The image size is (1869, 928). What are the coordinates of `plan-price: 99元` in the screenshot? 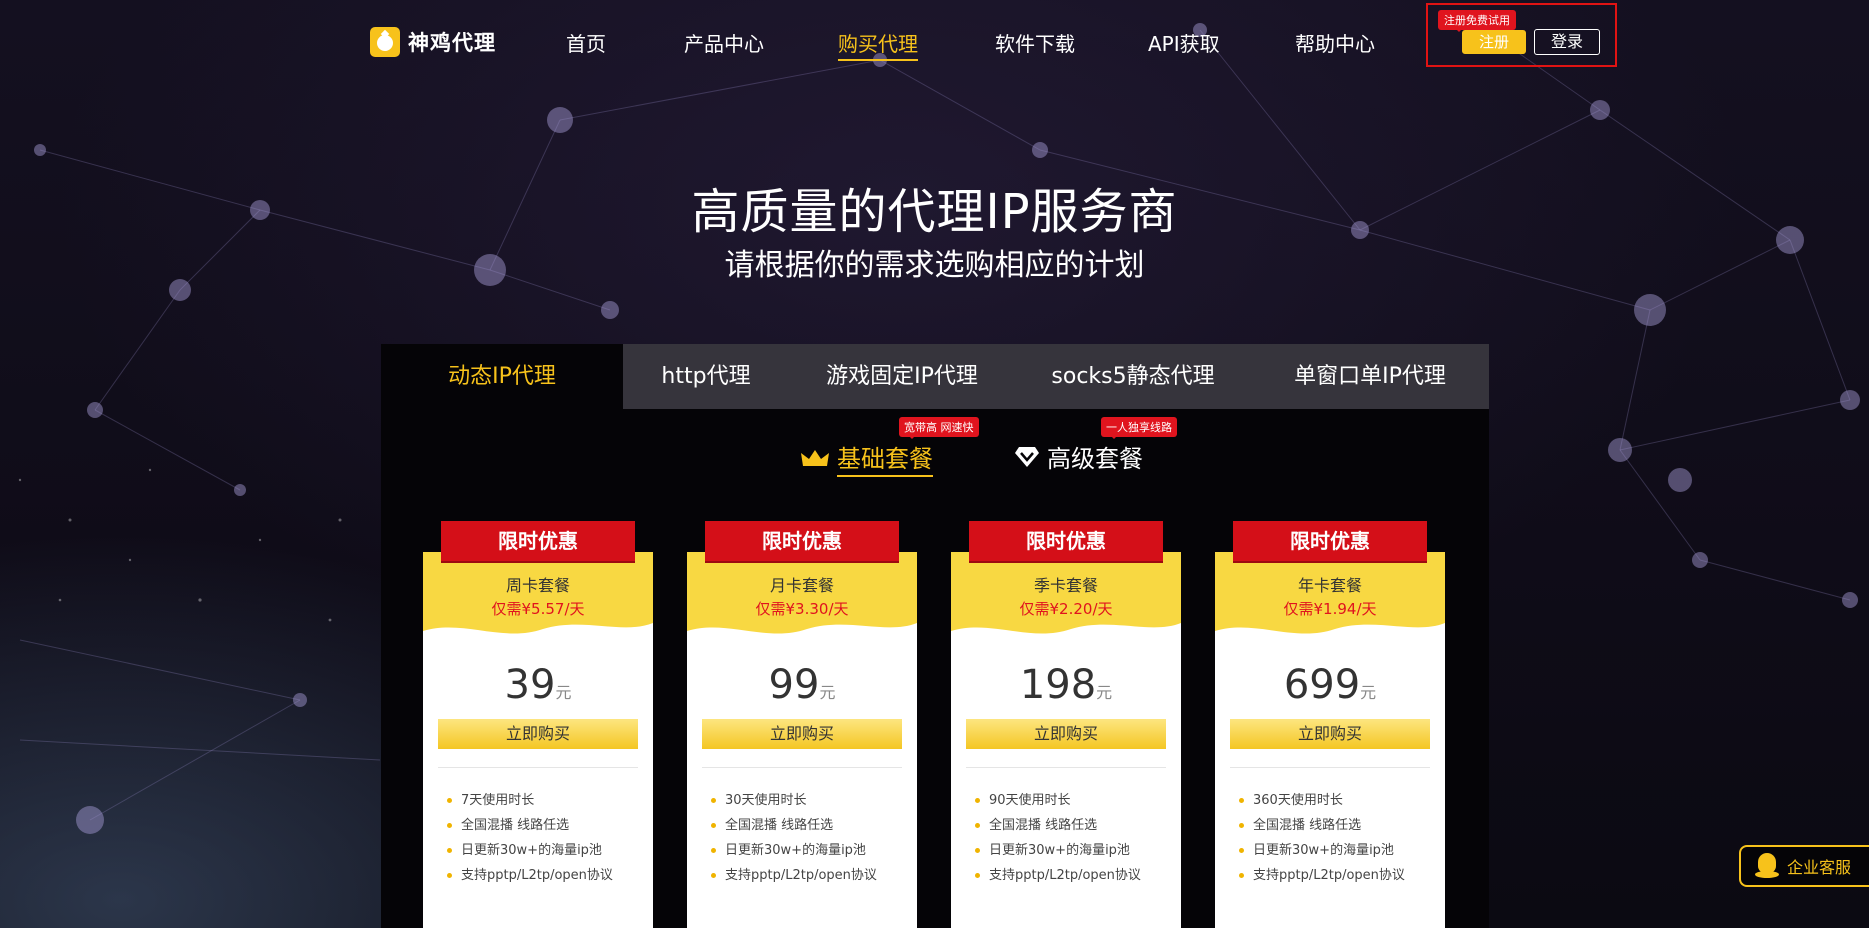 It's located at (802, 685).